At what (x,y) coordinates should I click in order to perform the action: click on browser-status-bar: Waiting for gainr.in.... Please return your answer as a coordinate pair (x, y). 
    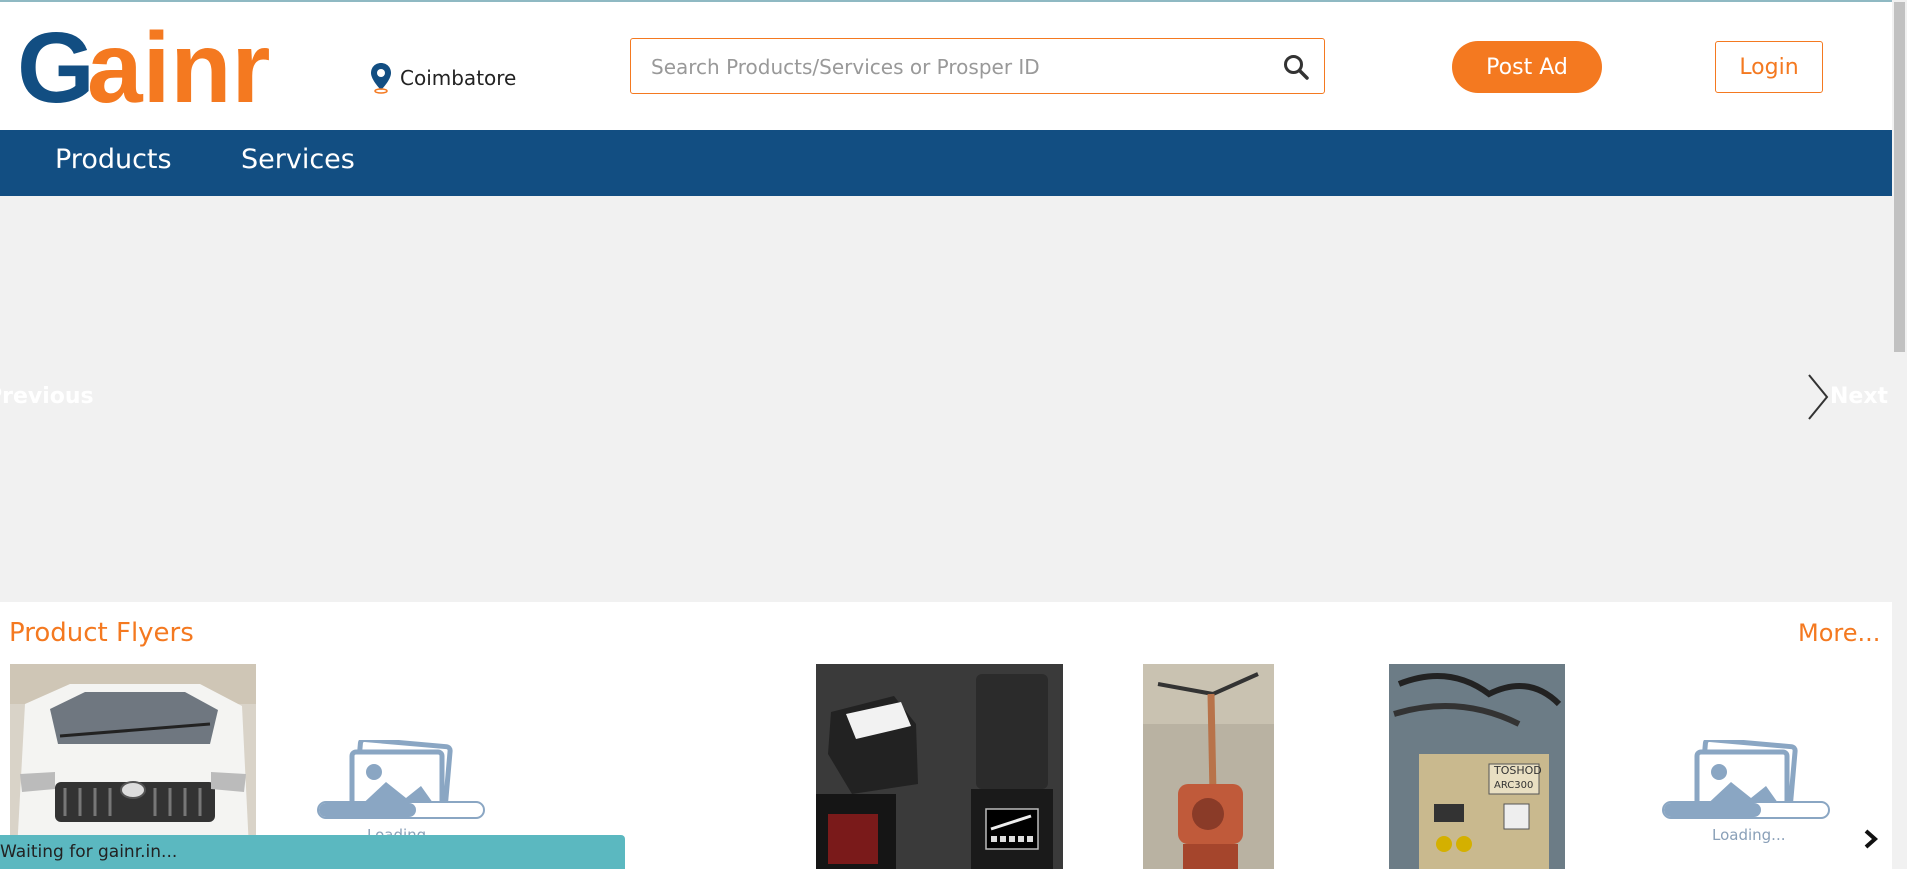
    Looking at the image, I should click on (312, 852).